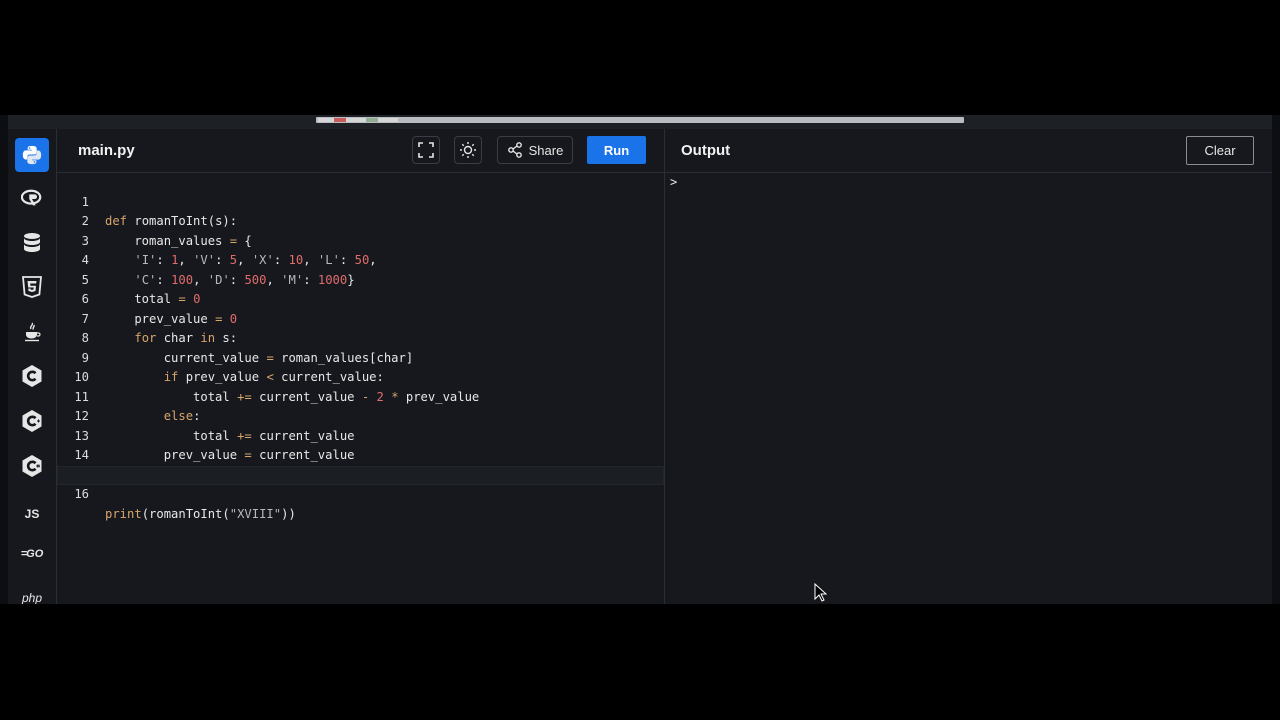  Describe the element at coordinates (360, 259) in the screenshot. I see `code-line: 4 'C': 100, 'D': 500, 'M': 1000}` at that location.